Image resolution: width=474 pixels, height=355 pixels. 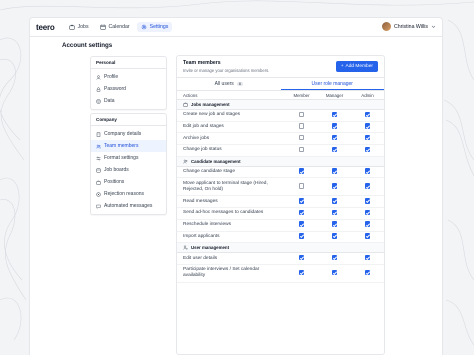 I want to click on add-member-button: + Add Member, so click(x=356, y=66).